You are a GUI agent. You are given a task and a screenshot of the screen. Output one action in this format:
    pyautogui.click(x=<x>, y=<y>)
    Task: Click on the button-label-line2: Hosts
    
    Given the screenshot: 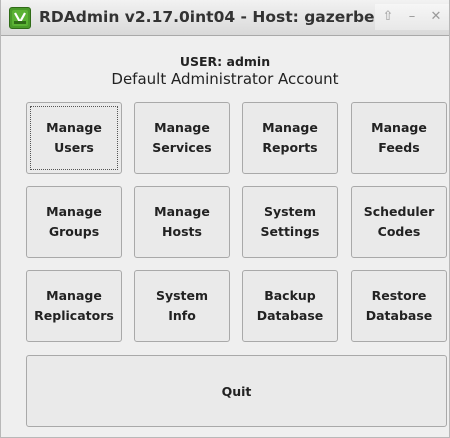 What is the action you would take?
    pyautogui.click(x=182, y=231)
    